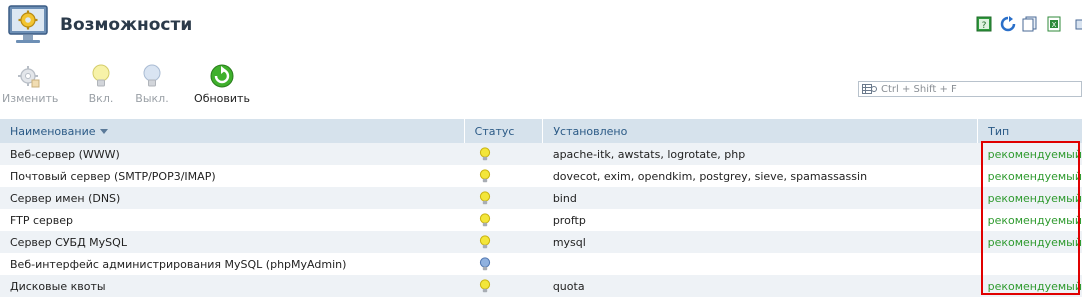 The height and width of the screenshot is (297, 1082). I want to click on column-header-installed-label: Установлено, so click(590, 131).